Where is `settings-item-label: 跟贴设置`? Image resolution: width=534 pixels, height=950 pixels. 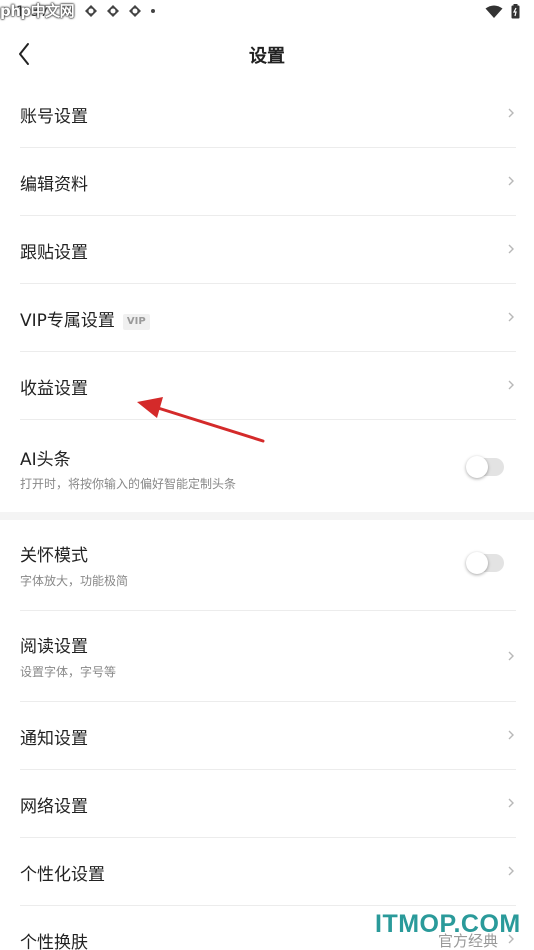
settings-item-label: 跟贴设置 is located at coordinates (54, 253).